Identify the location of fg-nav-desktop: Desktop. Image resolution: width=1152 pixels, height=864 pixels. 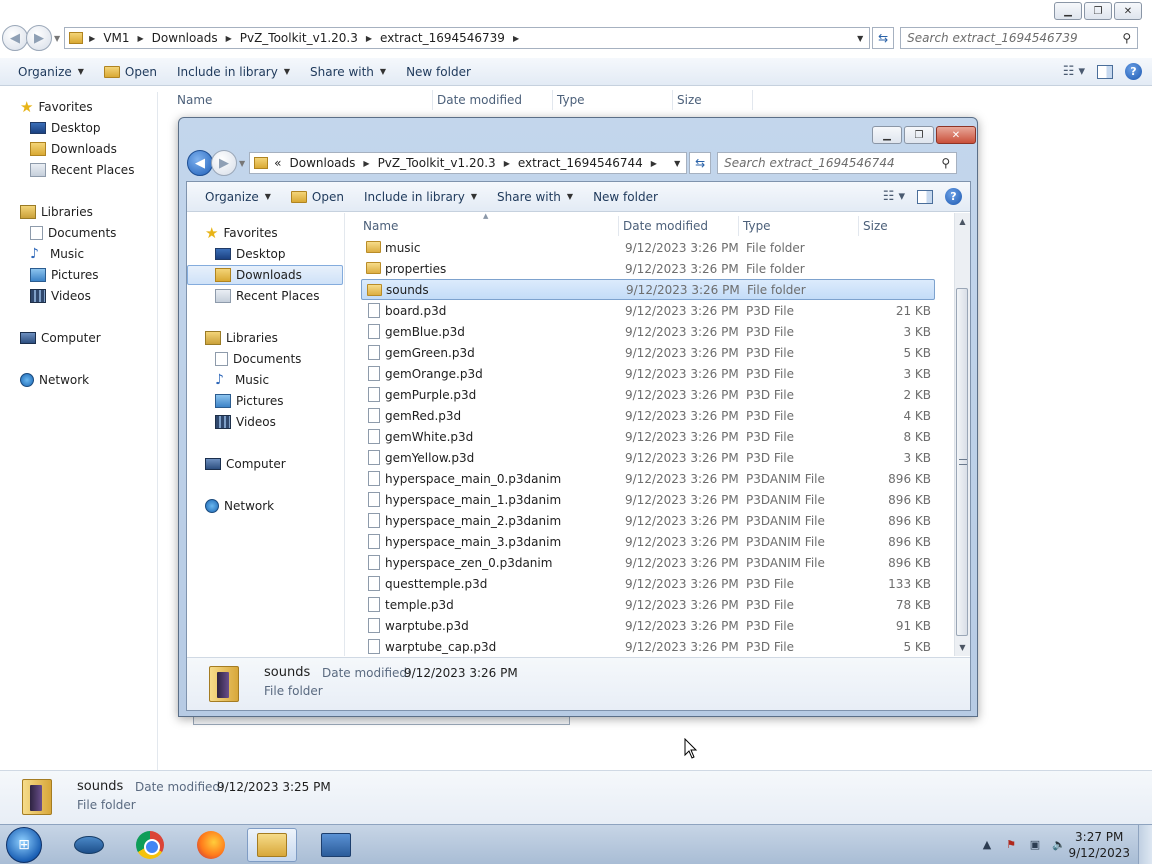
(250, 254).